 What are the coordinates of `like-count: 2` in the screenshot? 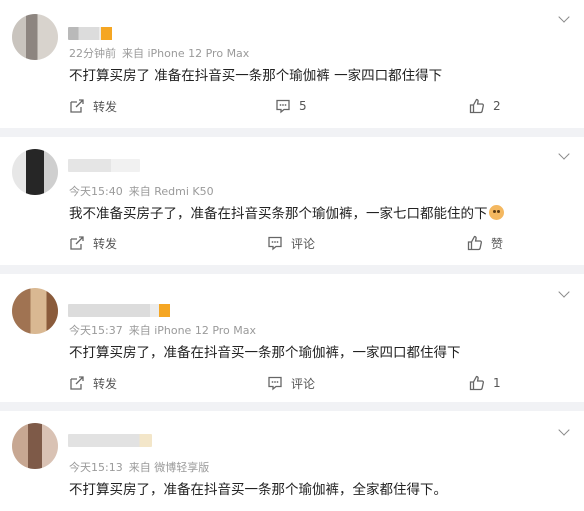 It's located at (497, 106).